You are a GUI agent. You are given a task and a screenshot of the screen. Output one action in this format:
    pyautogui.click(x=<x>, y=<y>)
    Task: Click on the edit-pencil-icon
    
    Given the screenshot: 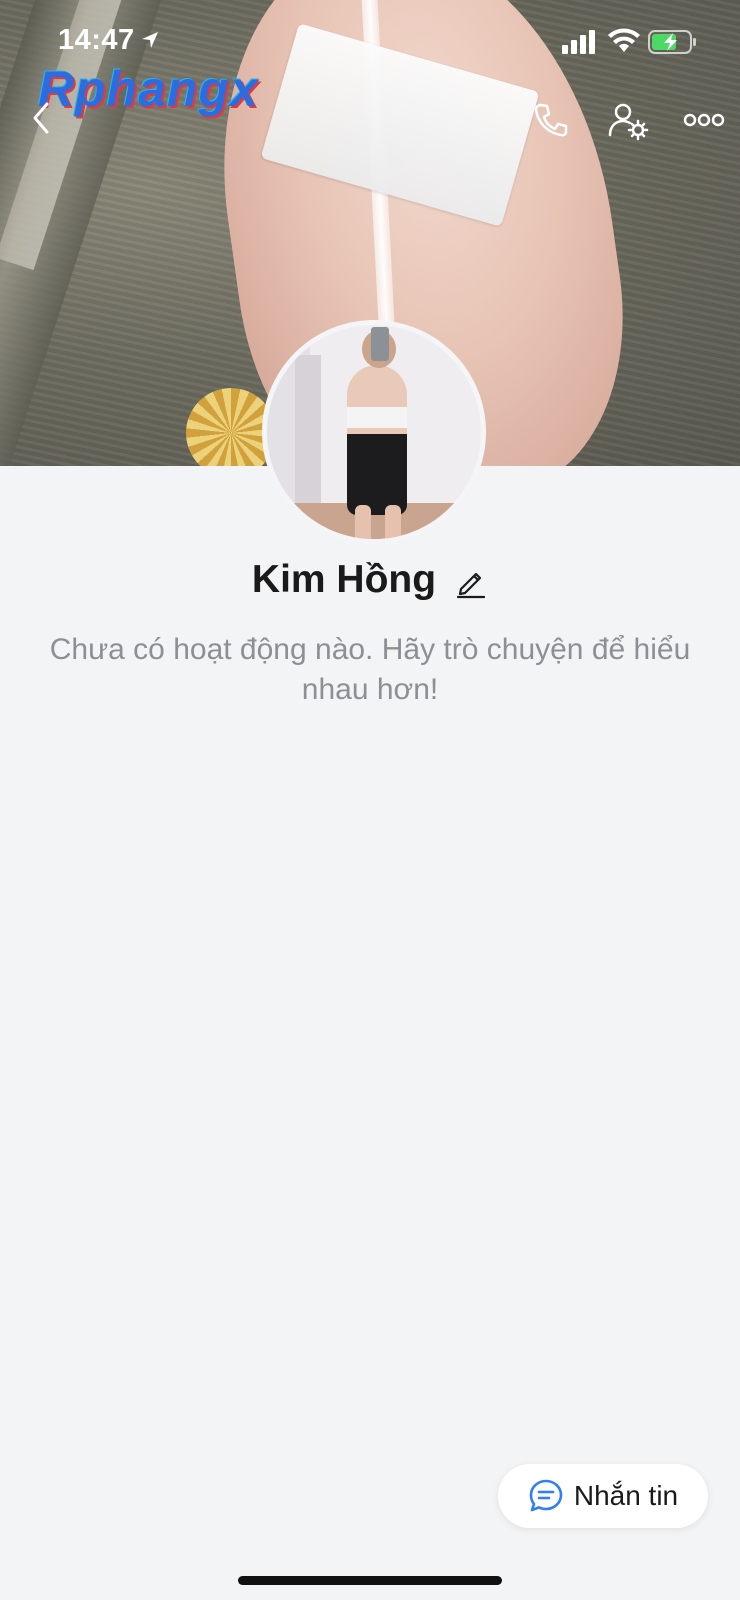 What is the action you would take?
    pyautogui.click(x=471, y=582)
    